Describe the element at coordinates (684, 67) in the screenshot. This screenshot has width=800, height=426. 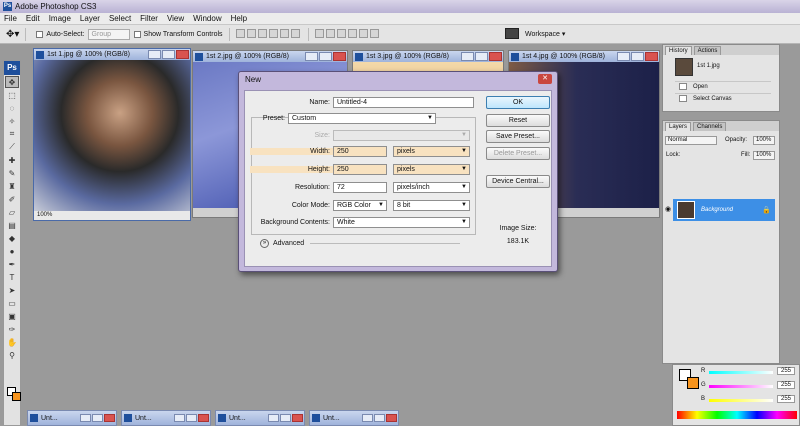
I see `history-snapshot-thumbnail` at that location.